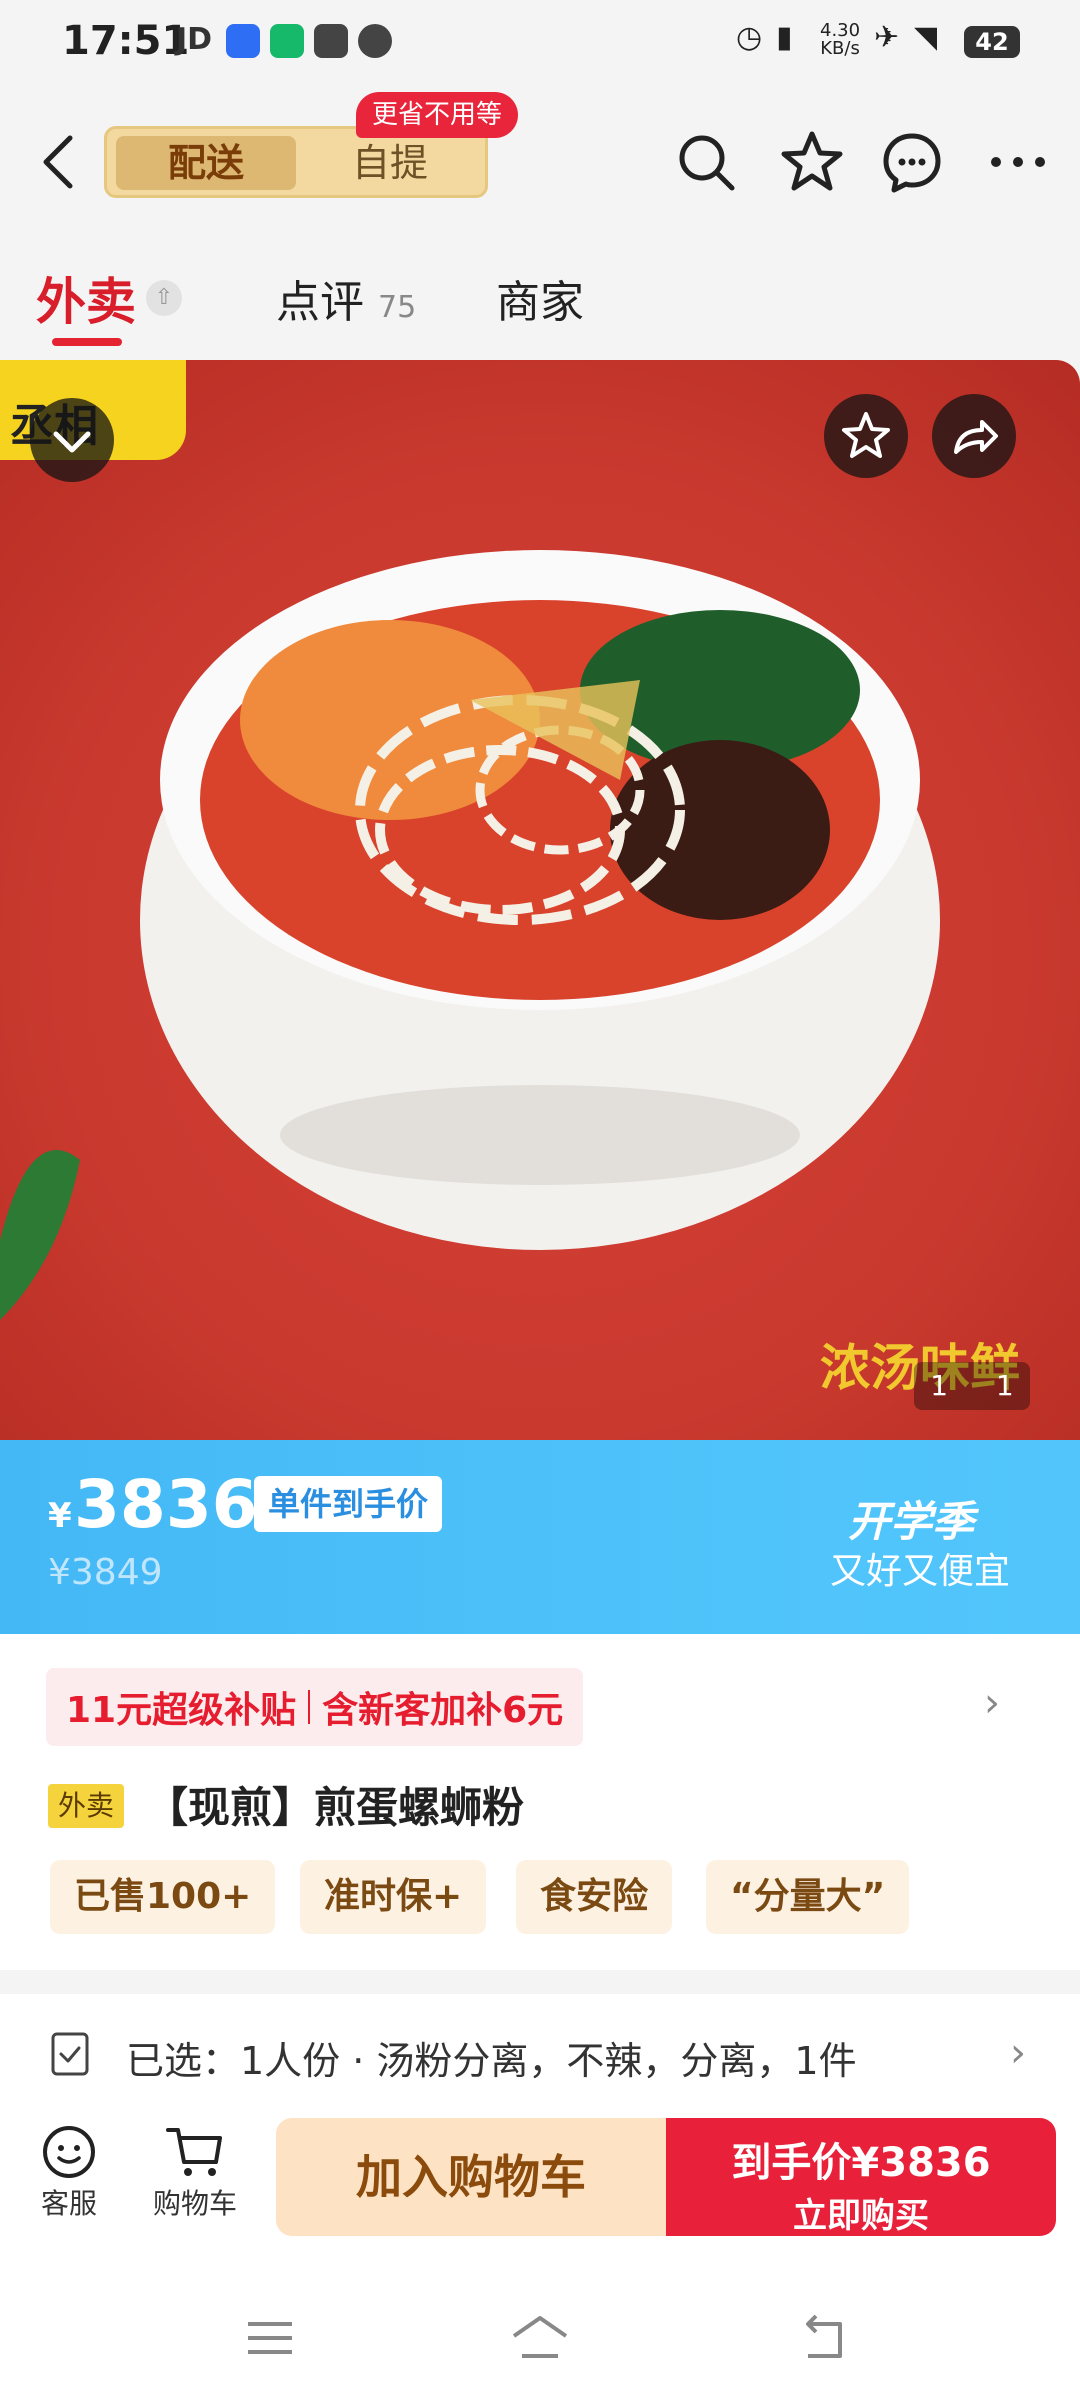 The image size is (1080, 2408). What do you see at coordinates (87, 342) in the screenshot?
I see `tab-underline` at bounding box center [87, 342].